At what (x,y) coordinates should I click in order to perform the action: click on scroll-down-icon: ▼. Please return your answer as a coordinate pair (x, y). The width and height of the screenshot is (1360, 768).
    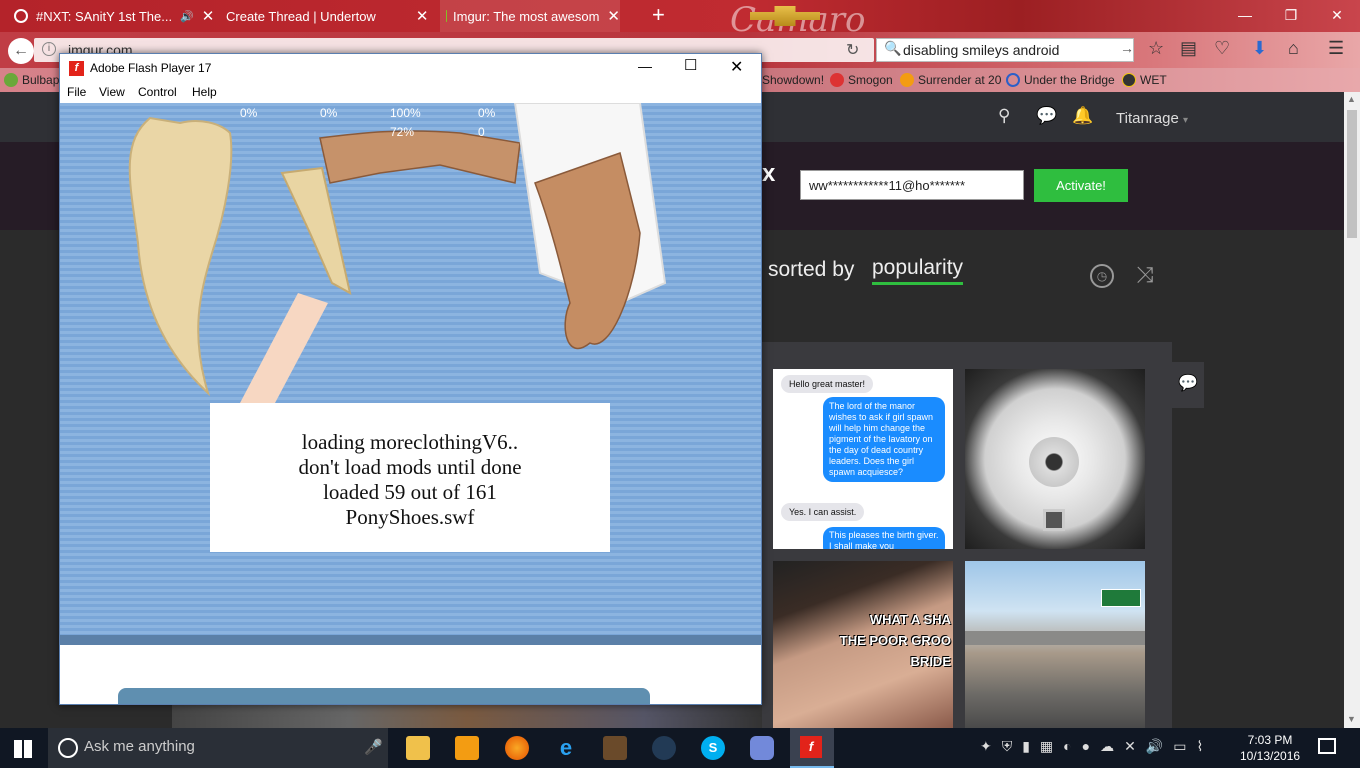
    Looking at the image, I should click on (1351, 719).